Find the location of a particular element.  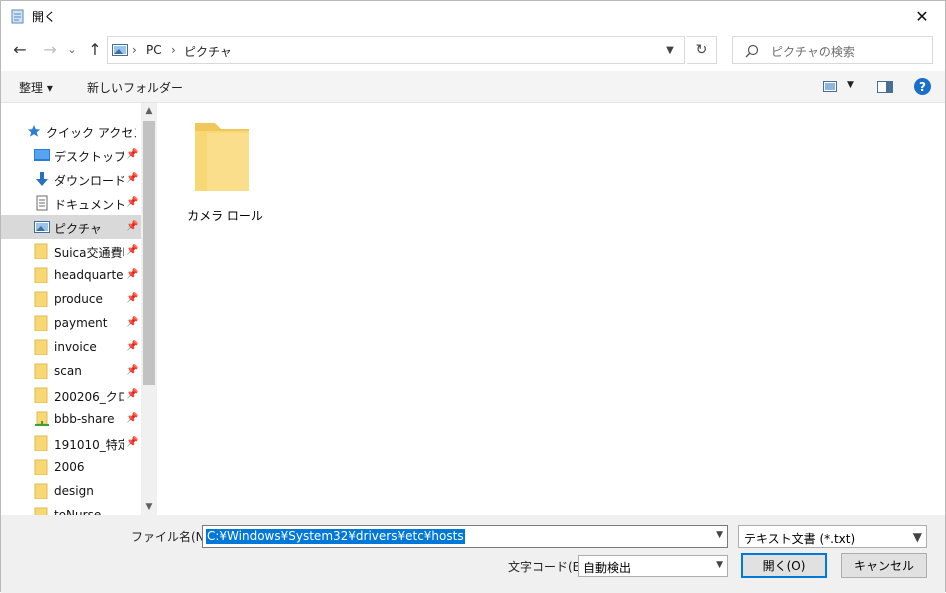

sidebar-item-label: 2006 is located at coordinates (69, 467).